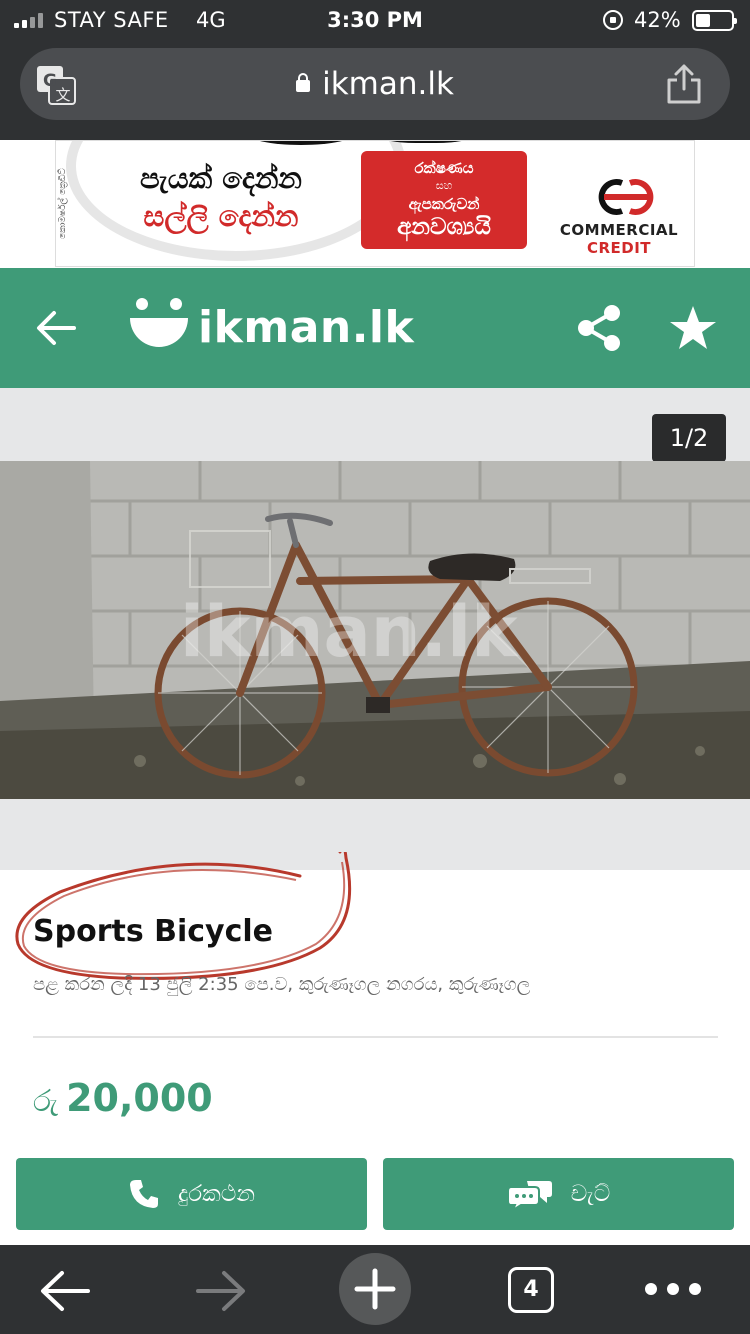 The image size is (750, 1334). Describe the element at coordinates (444, 204) in the screenshot. I see `ad-offer-line-3: ඇපකරුවන්` at that location.